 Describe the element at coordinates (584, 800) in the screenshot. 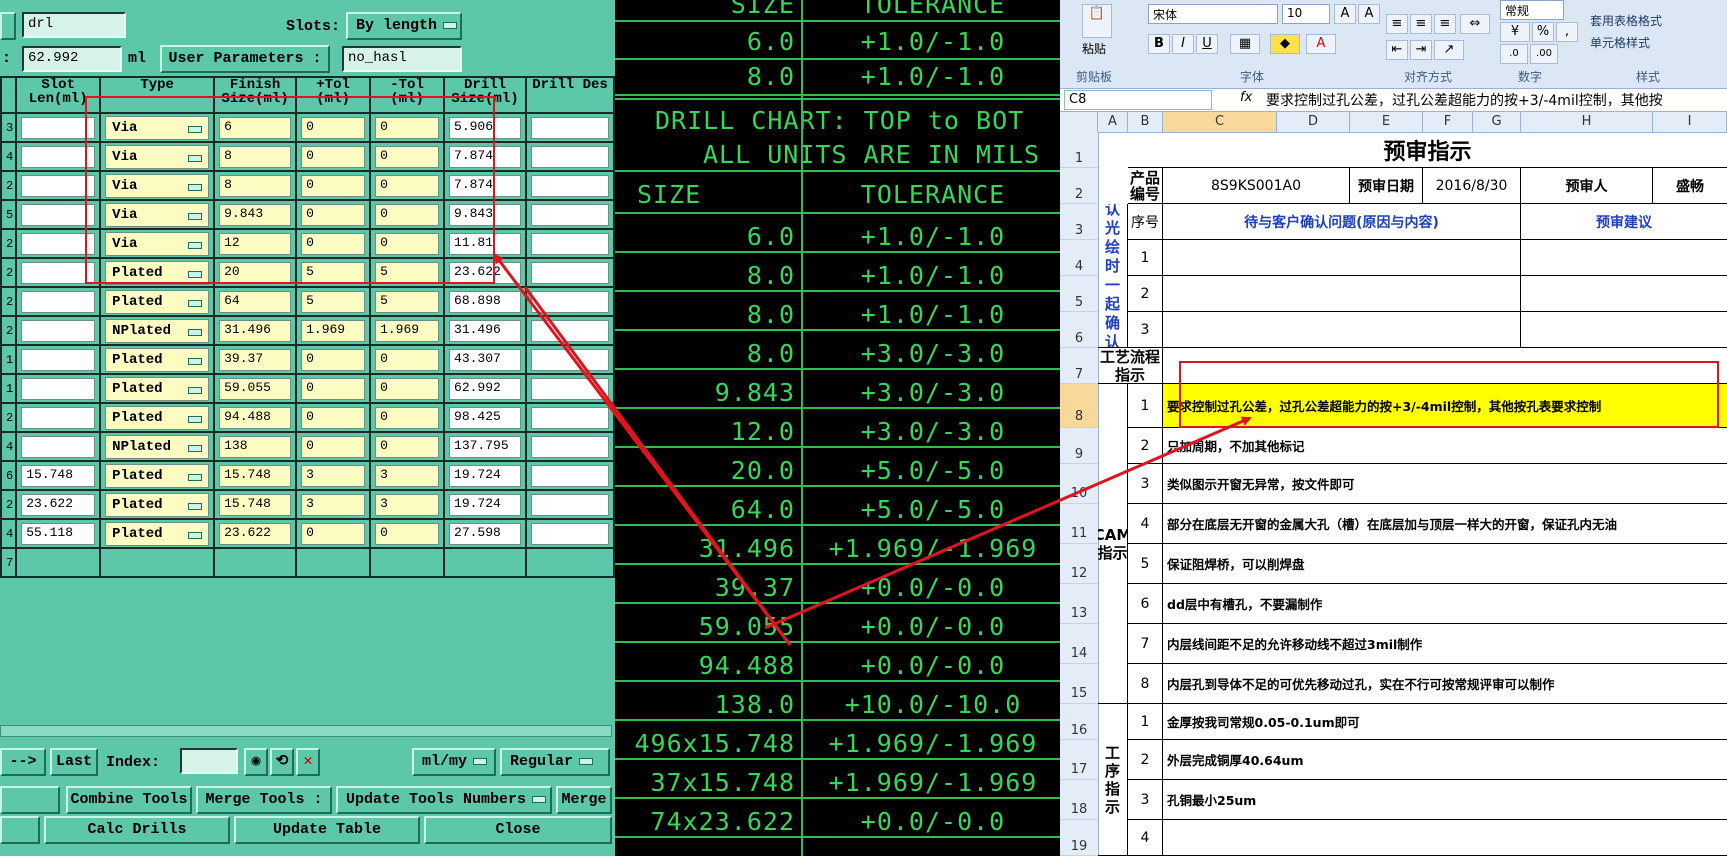

I see `merge-button: Merge` at that location.